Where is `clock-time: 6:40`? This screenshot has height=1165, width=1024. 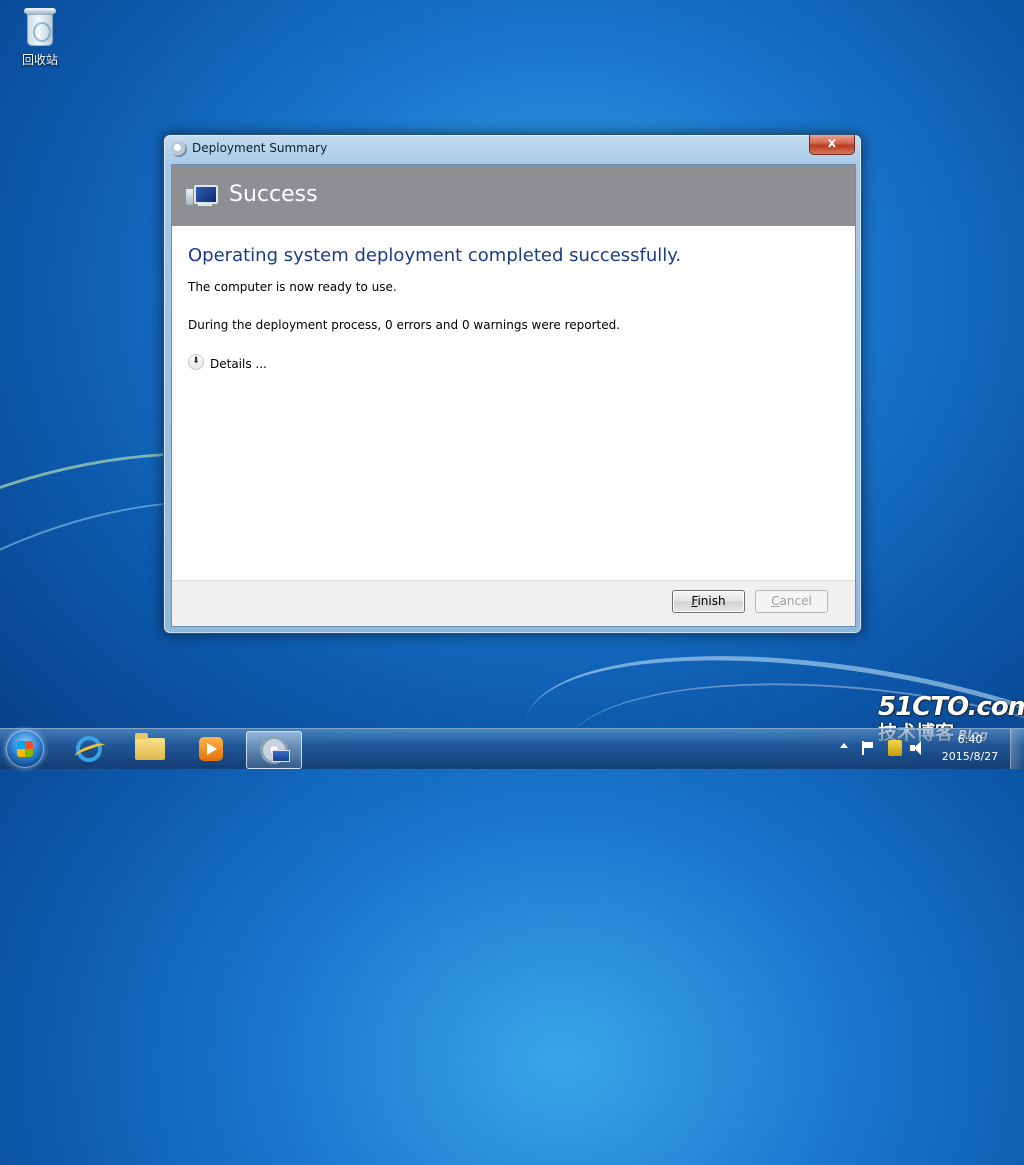
clock-time: 6:40 is located at coordinates (970, 739).